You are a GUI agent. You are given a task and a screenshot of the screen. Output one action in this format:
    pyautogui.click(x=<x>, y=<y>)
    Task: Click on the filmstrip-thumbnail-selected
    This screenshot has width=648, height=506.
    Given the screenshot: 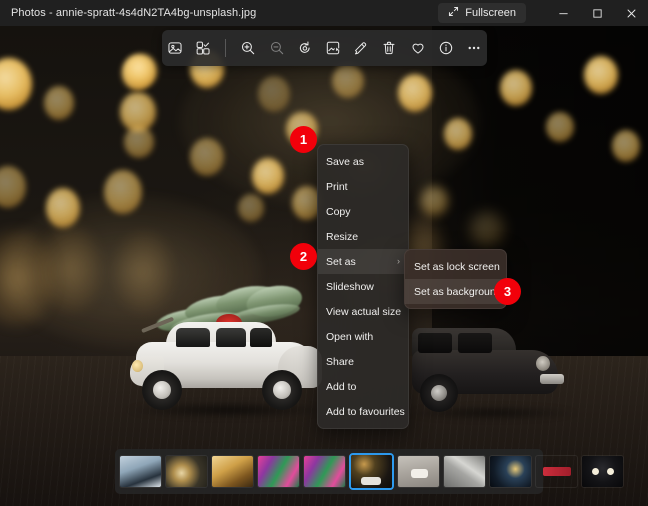 What is the action you would take?
    pyautogui.click(x=371, y=471)
    